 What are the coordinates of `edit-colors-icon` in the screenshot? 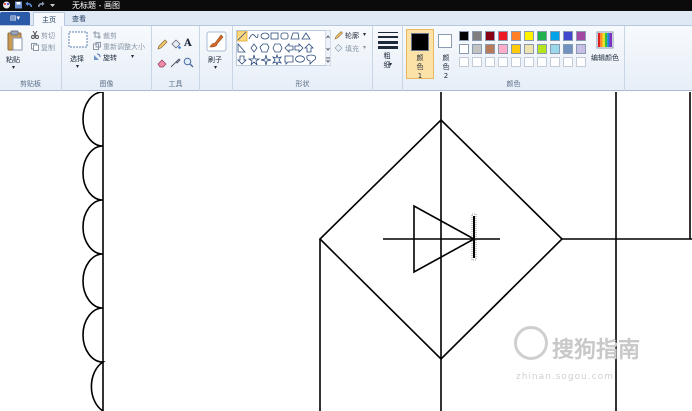 It's located at (605, 40).